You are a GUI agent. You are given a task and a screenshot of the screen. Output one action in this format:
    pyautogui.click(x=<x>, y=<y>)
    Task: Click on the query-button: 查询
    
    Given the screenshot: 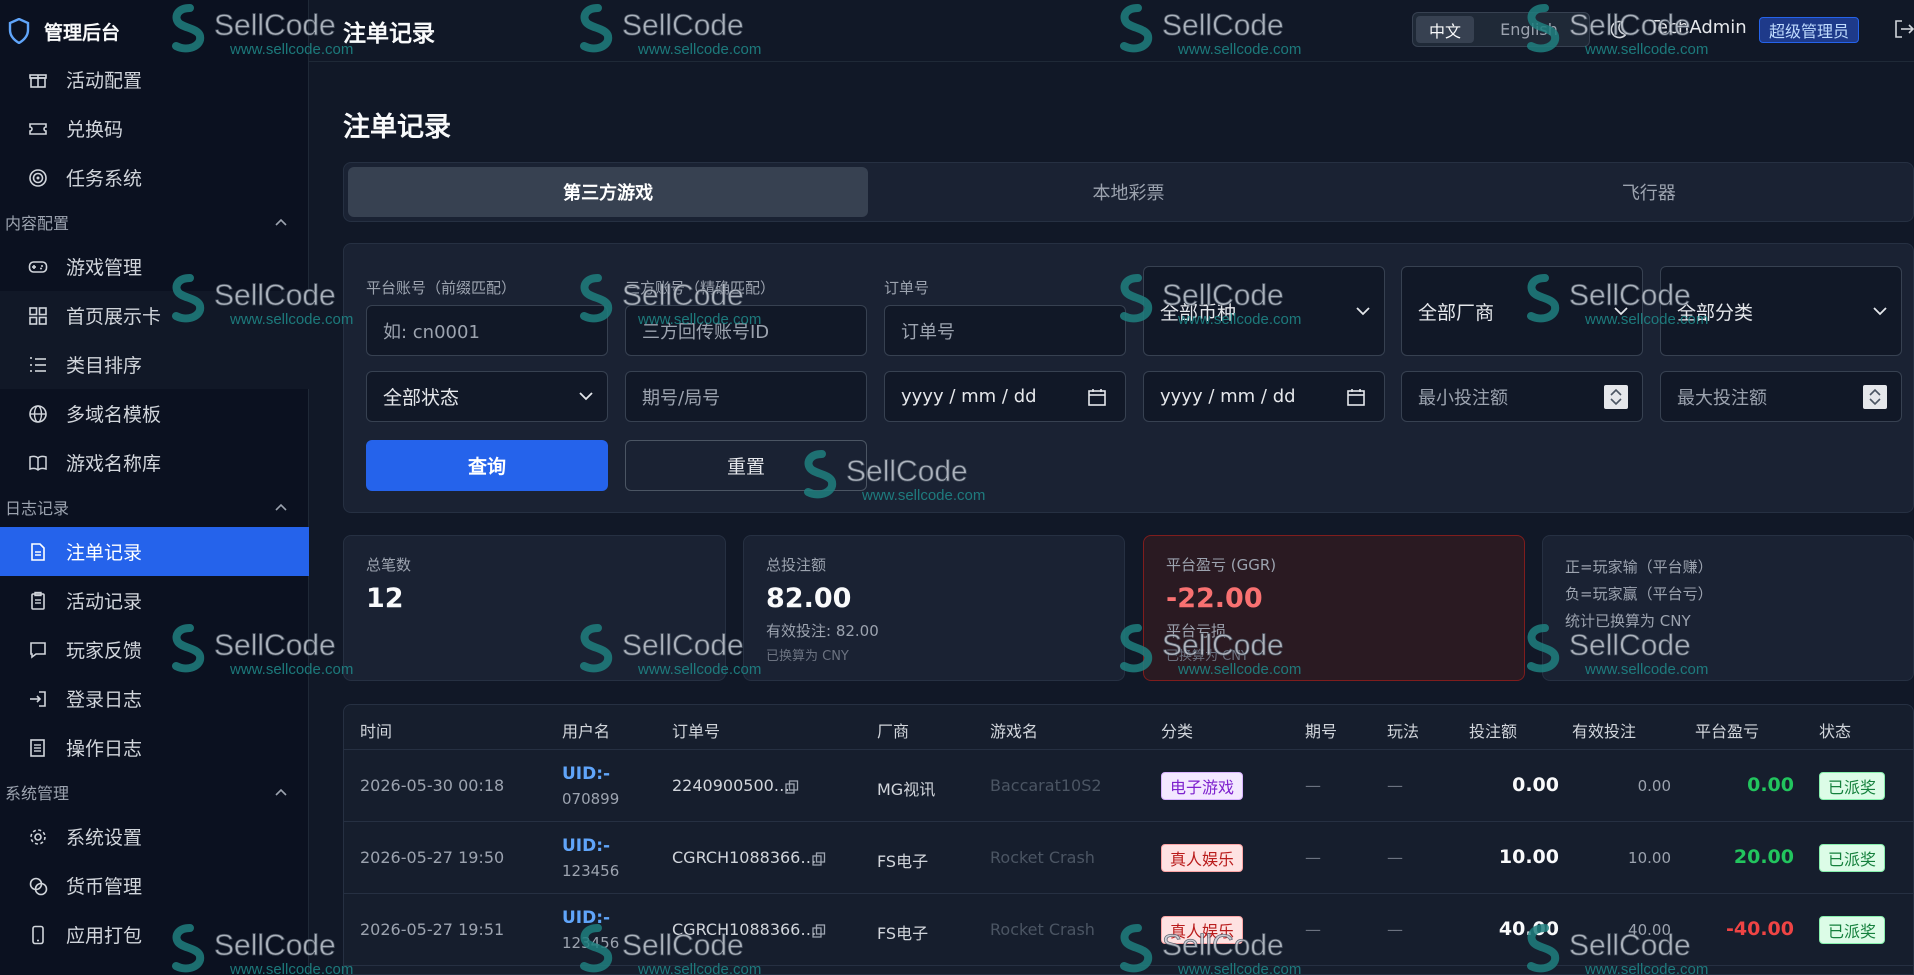 What is the action you would take?
    pyautogui.click(x=487, y=465)
    